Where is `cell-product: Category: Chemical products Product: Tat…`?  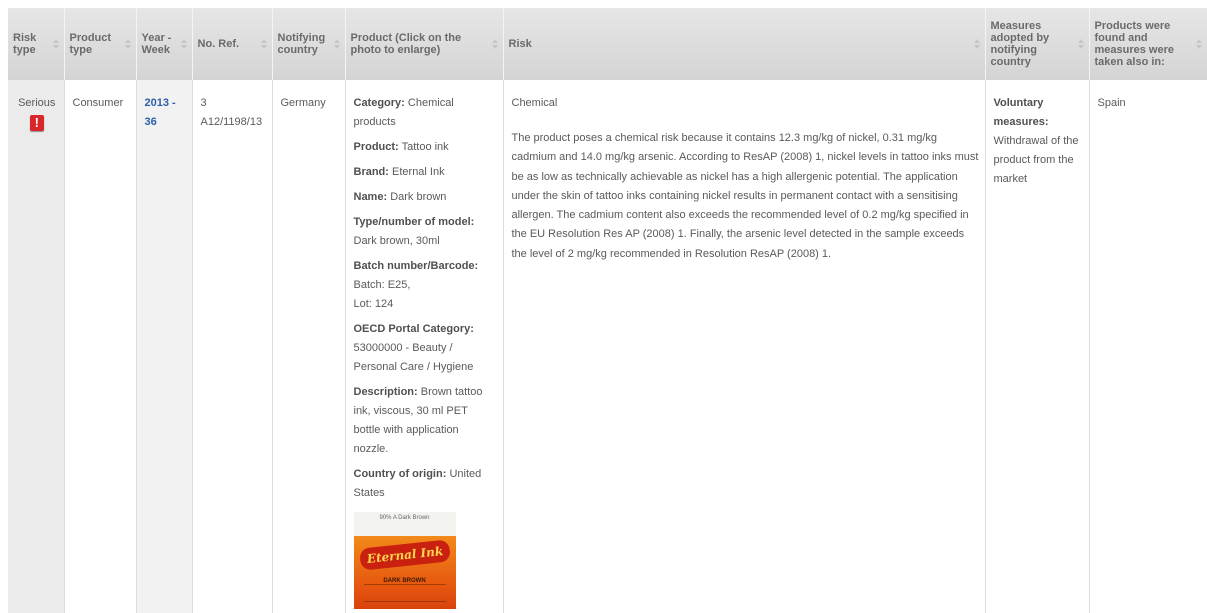 cell-product: Category: Chemical products Product: Tat… is located at coordinates (424, 346).